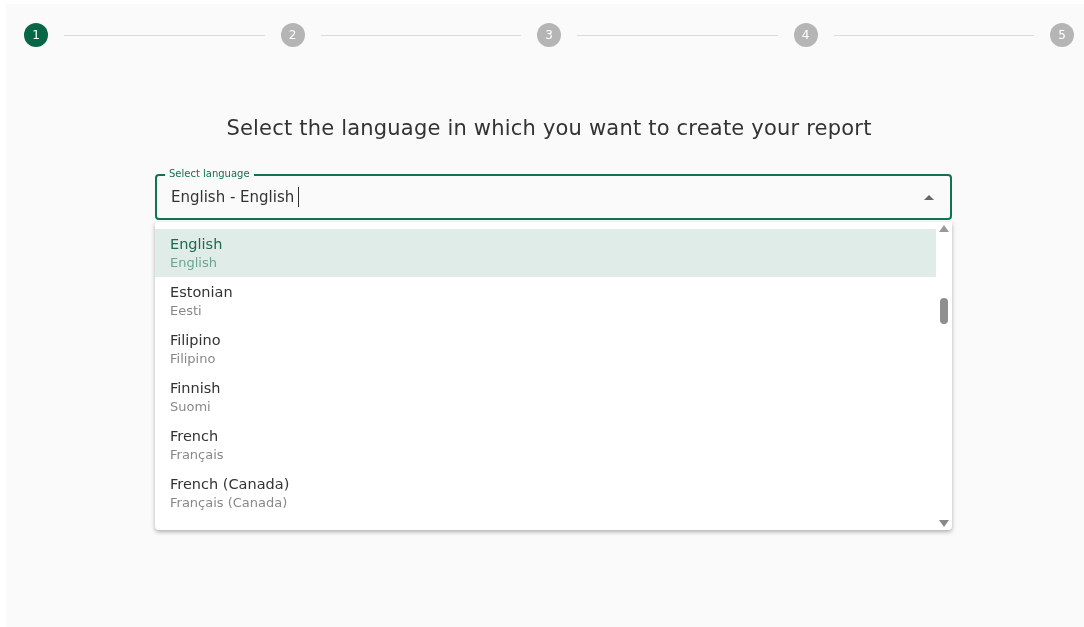 Image resolution: width=1084 pixels, height=627 pixels. I want to click on native-name: Français, so click(197, 454).